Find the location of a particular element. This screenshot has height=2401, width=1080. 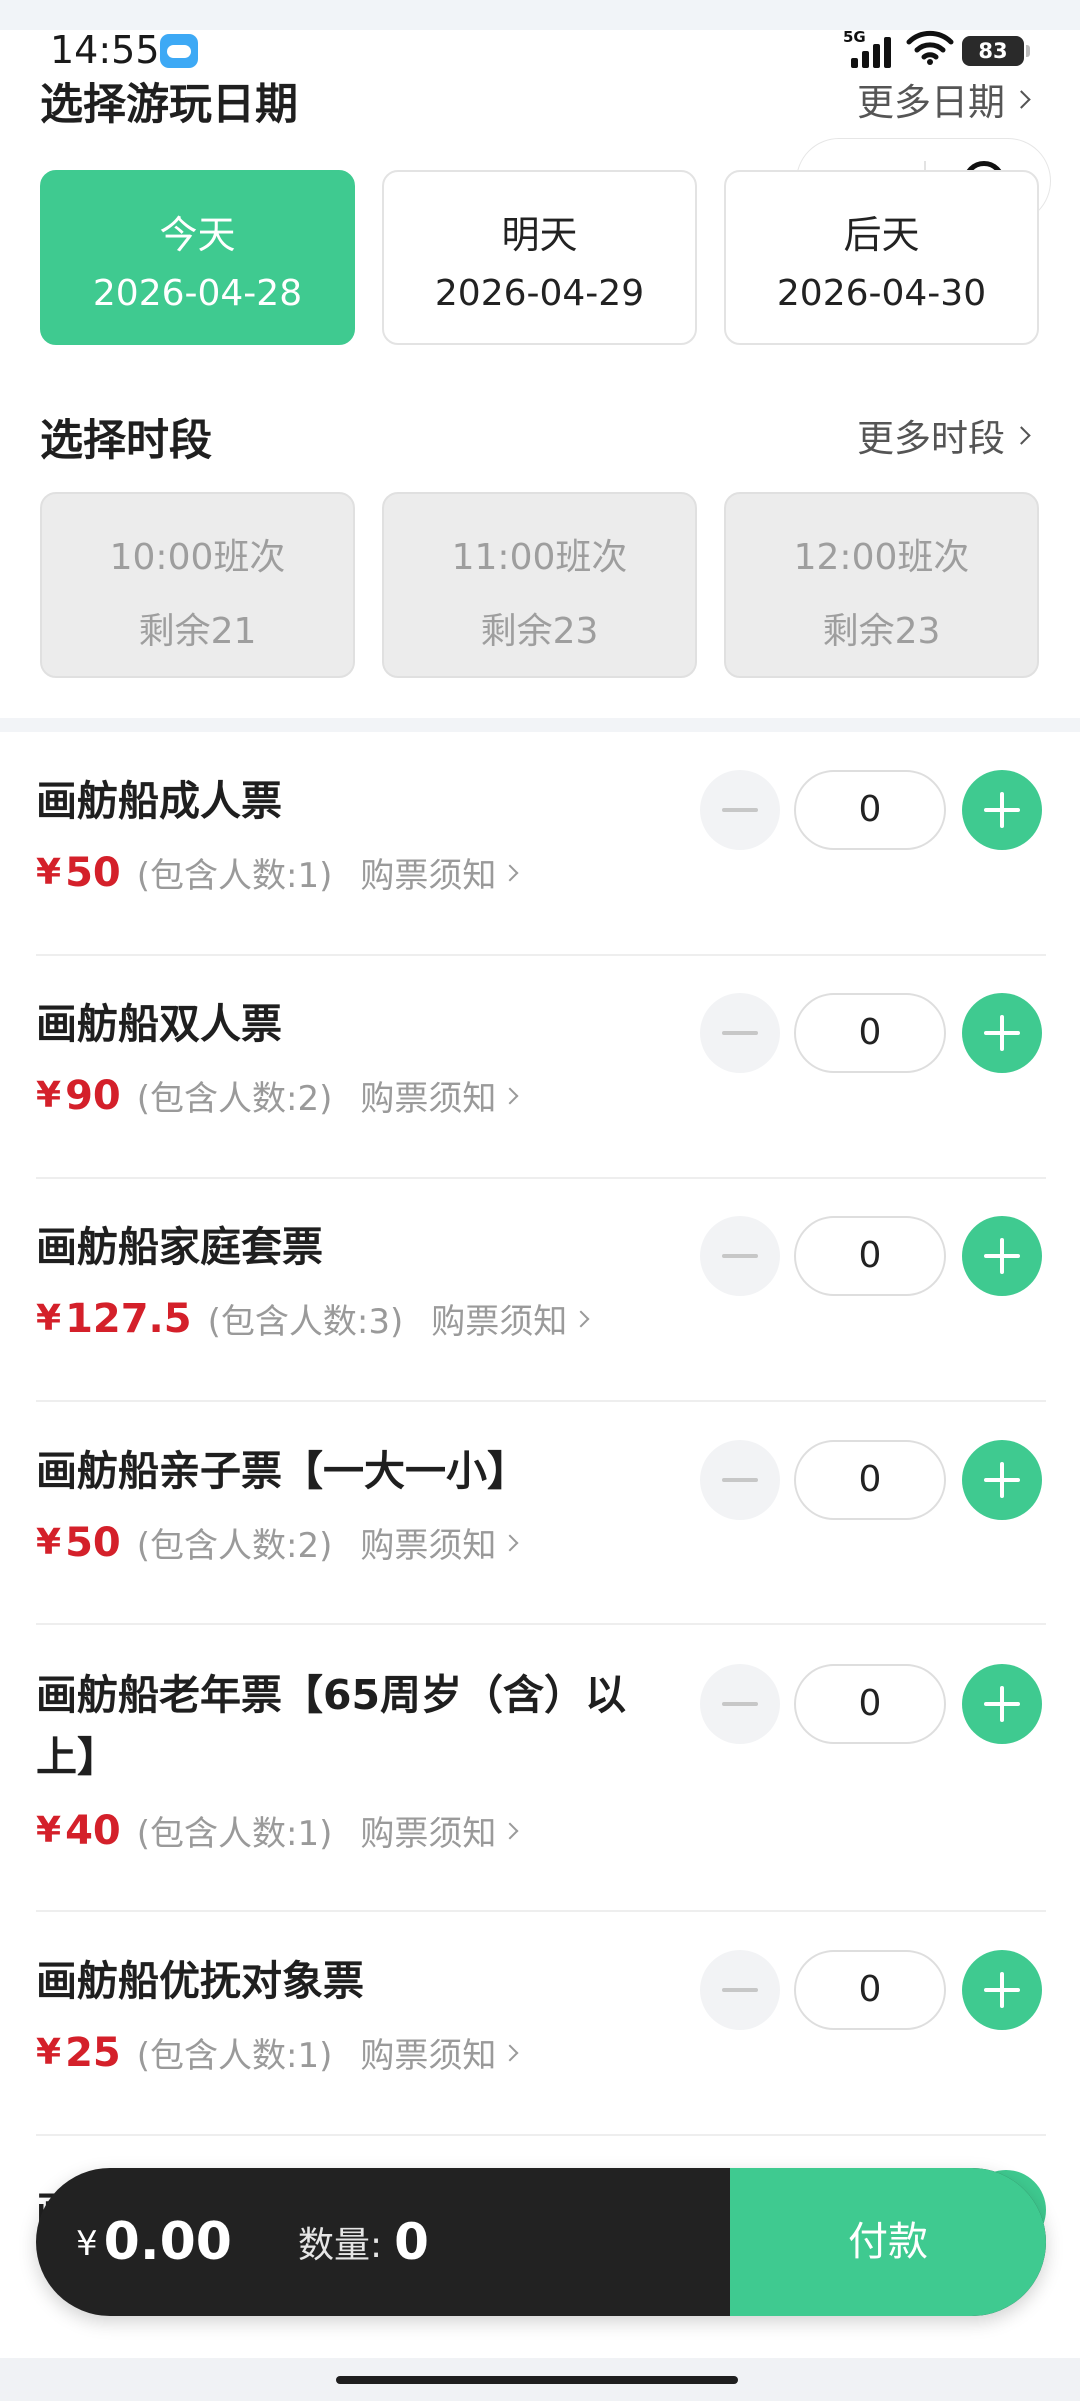

slot-remaining: 剩余21 is located at coordinates (197, 631).